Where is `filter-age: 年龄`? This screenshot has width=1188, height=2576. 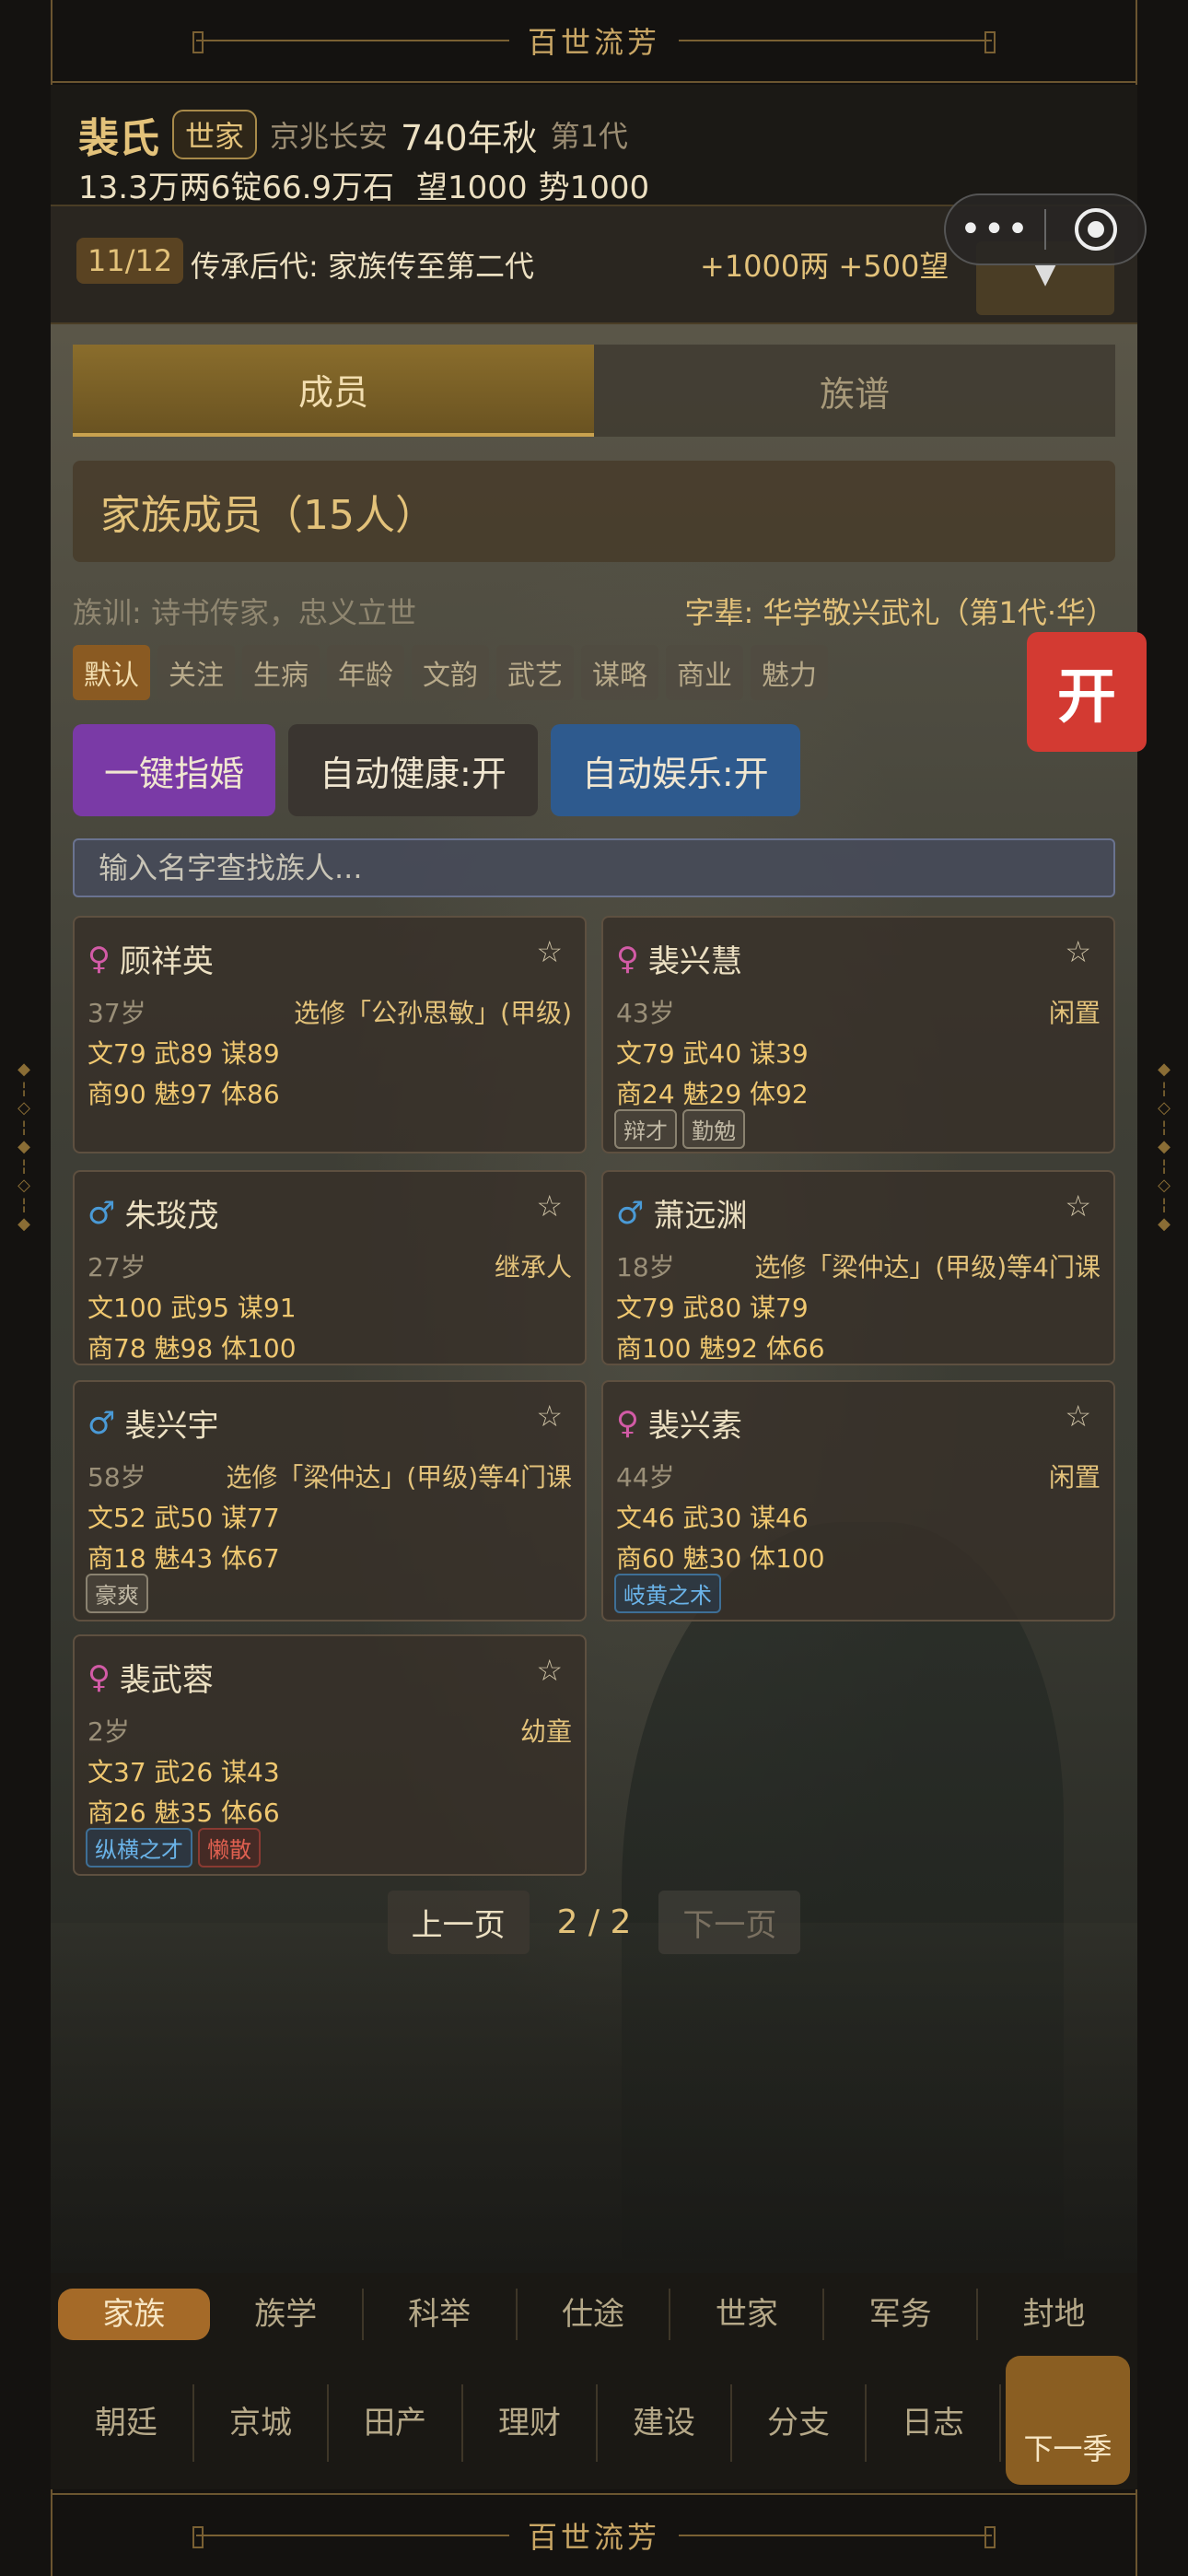
filter-age: 年龄 is located at coordinates (365, 672).